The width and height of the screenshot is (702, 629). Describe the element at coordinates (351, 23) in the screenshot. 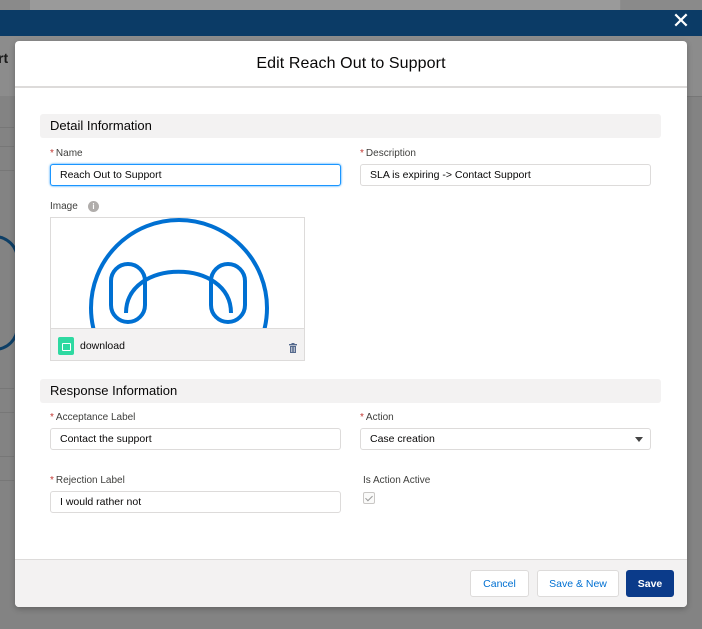

I see `background-banner` at that location.